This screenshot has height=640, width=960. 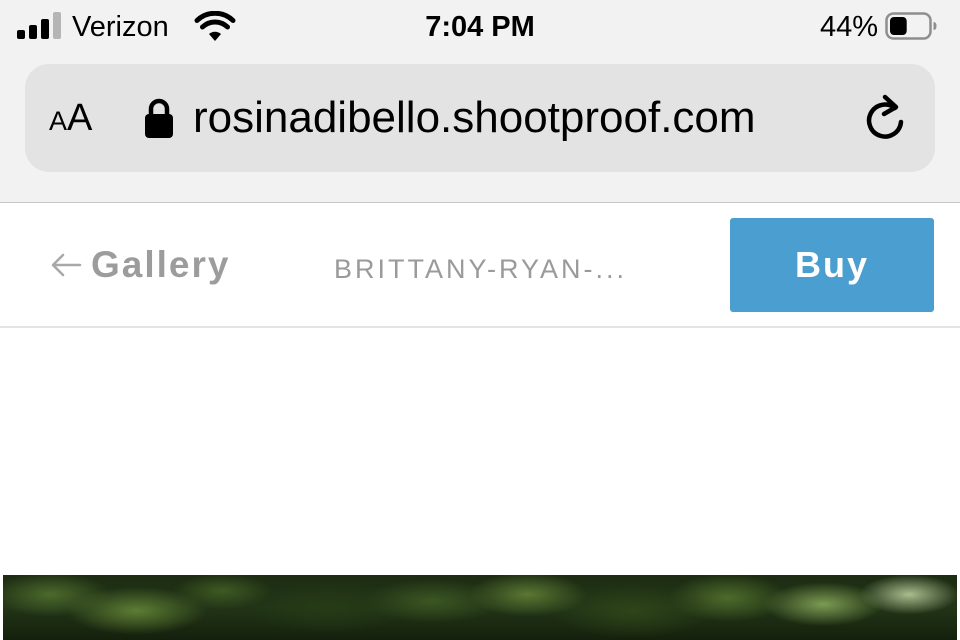 I want to click on carrier-name: Verizon, so click(x=120, y=27).